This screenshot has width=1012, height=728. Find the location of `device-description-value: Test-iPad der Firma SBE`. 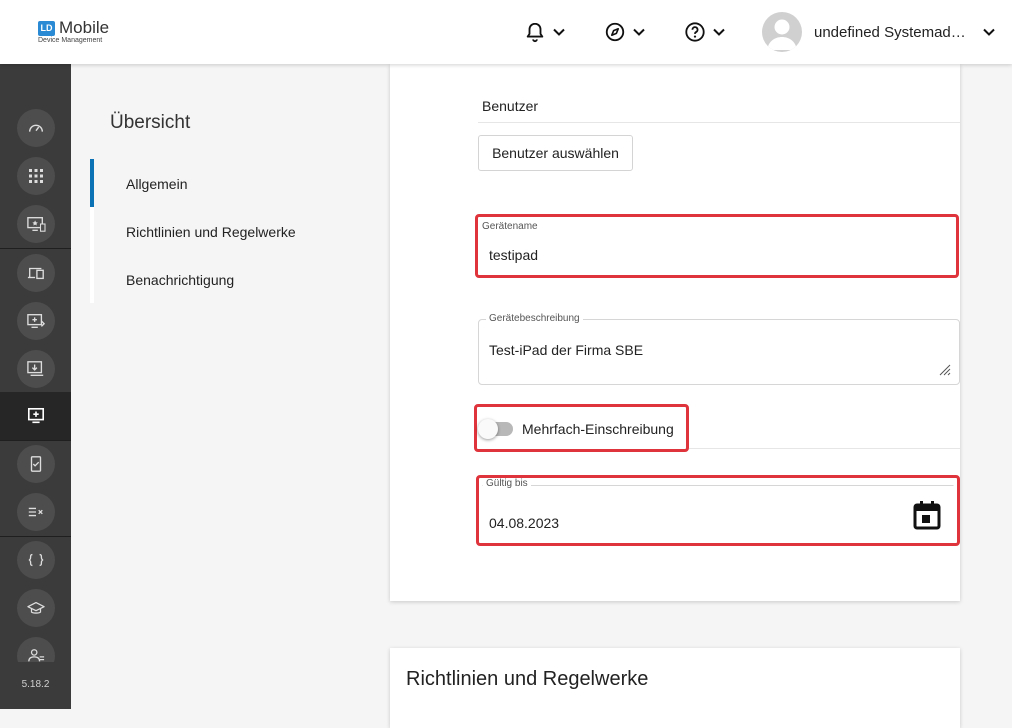

device-description-value: Test-iPad der Firma SBE is located at coordinates (566, 350).